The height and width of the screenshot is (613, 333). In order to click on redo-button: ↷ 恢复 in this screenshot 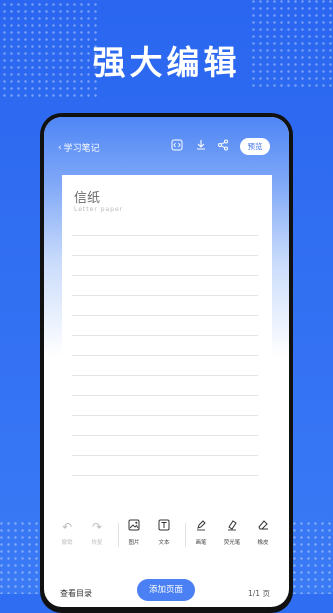, I will do `click(97, 532)`.